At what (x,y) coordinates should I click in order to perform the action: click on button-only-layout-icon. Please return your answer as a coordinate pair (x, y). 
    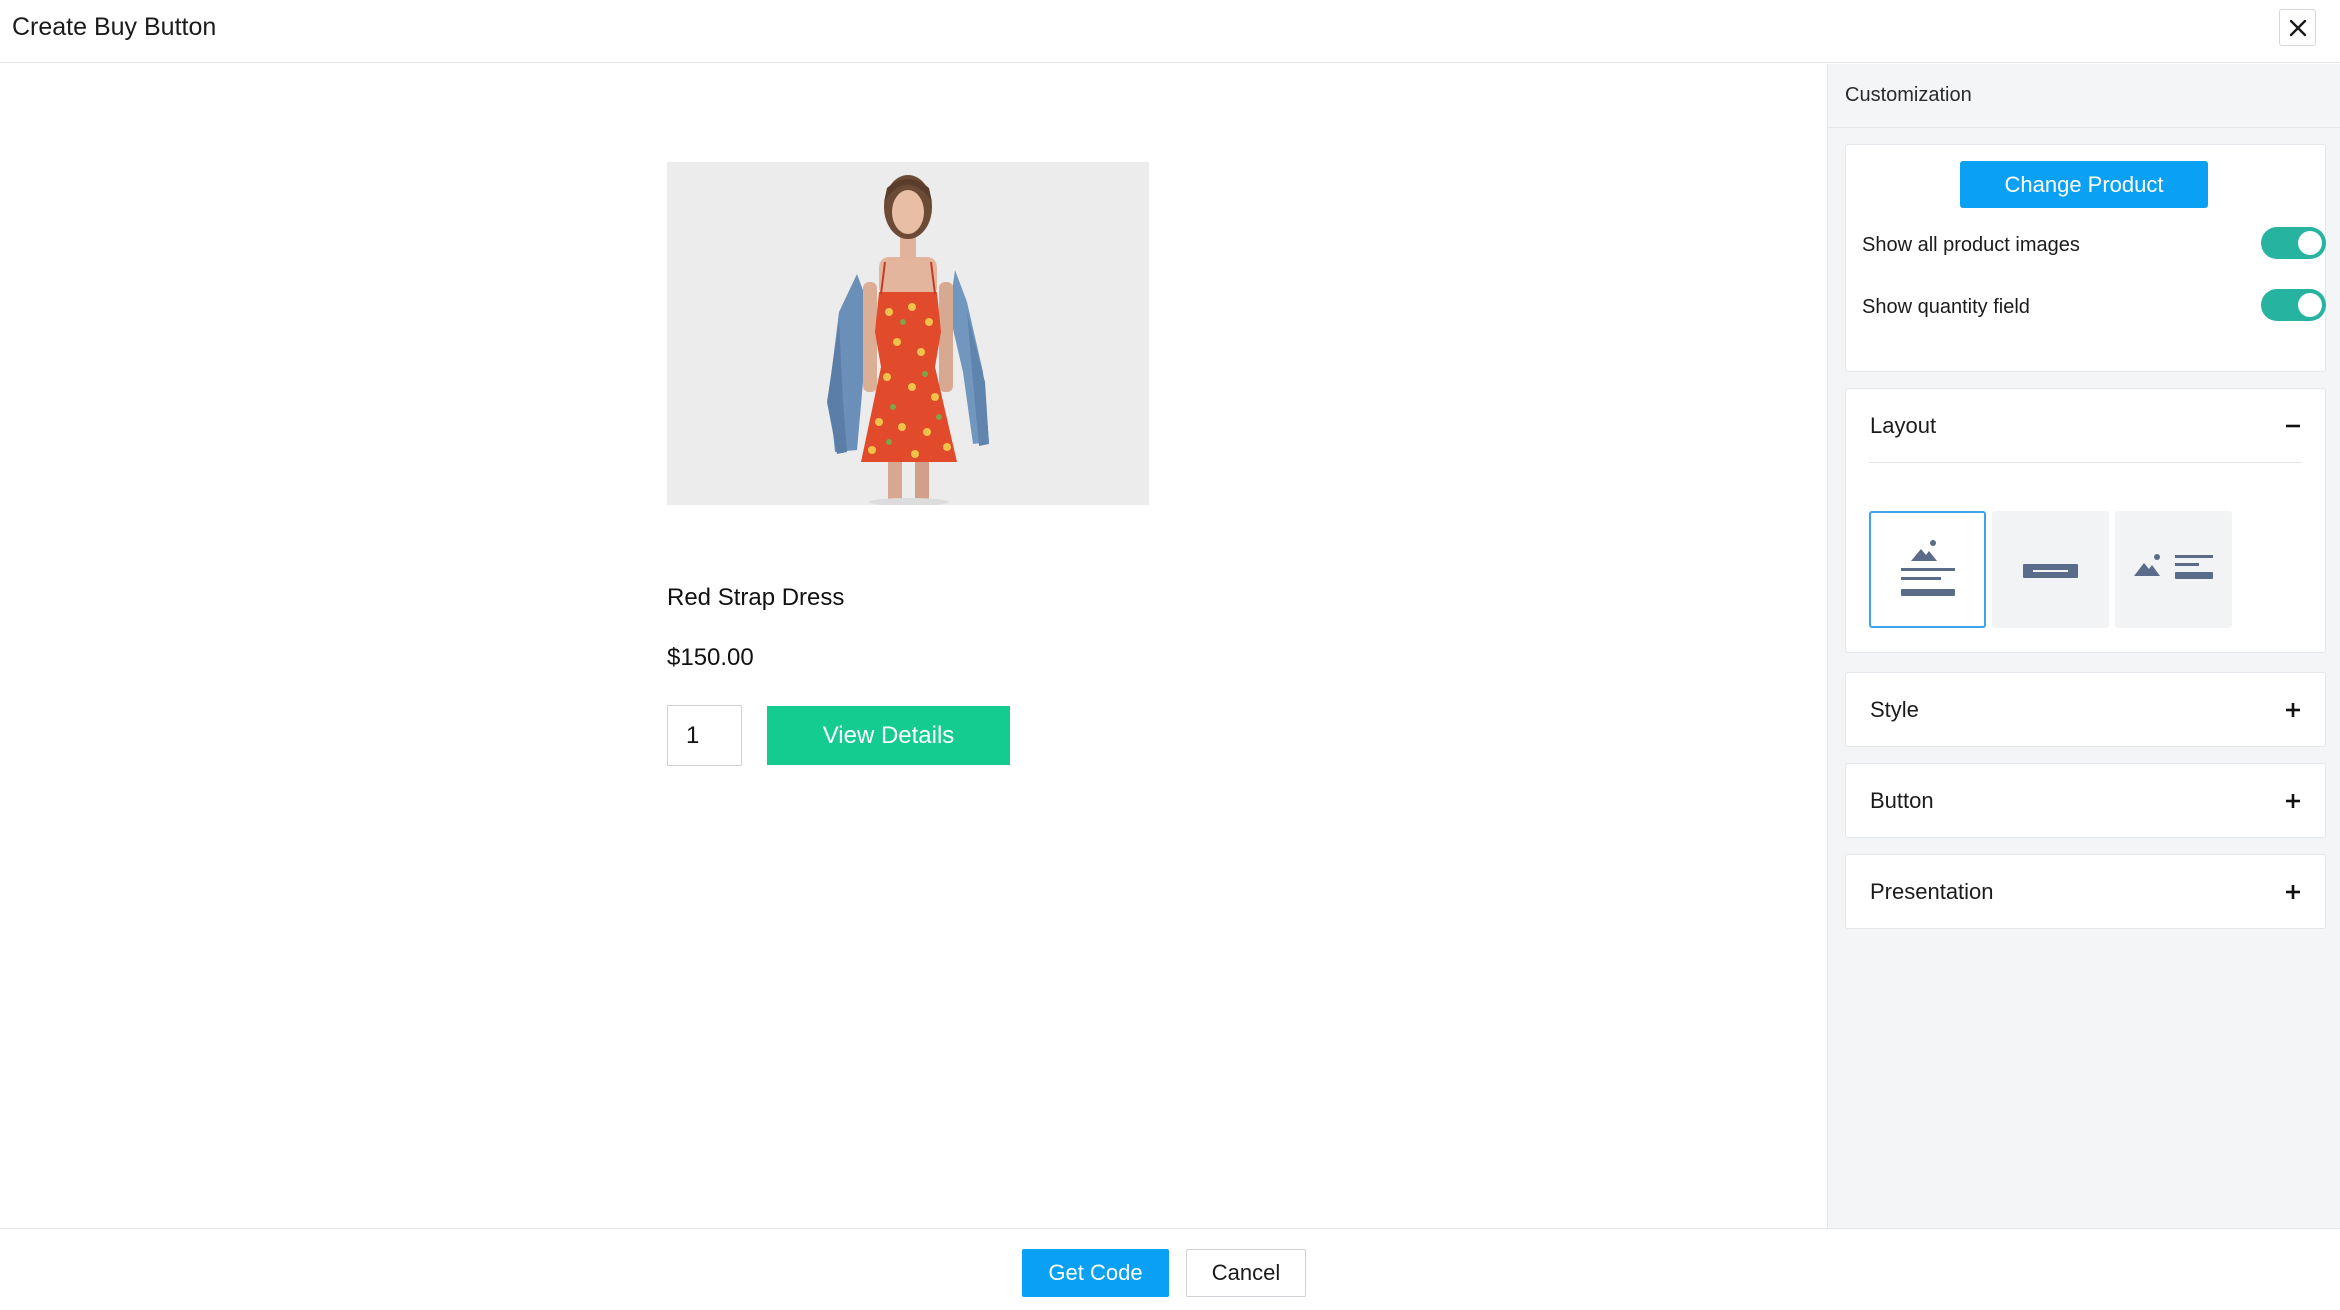
    Looking at the image, I should click on (2050, 571).